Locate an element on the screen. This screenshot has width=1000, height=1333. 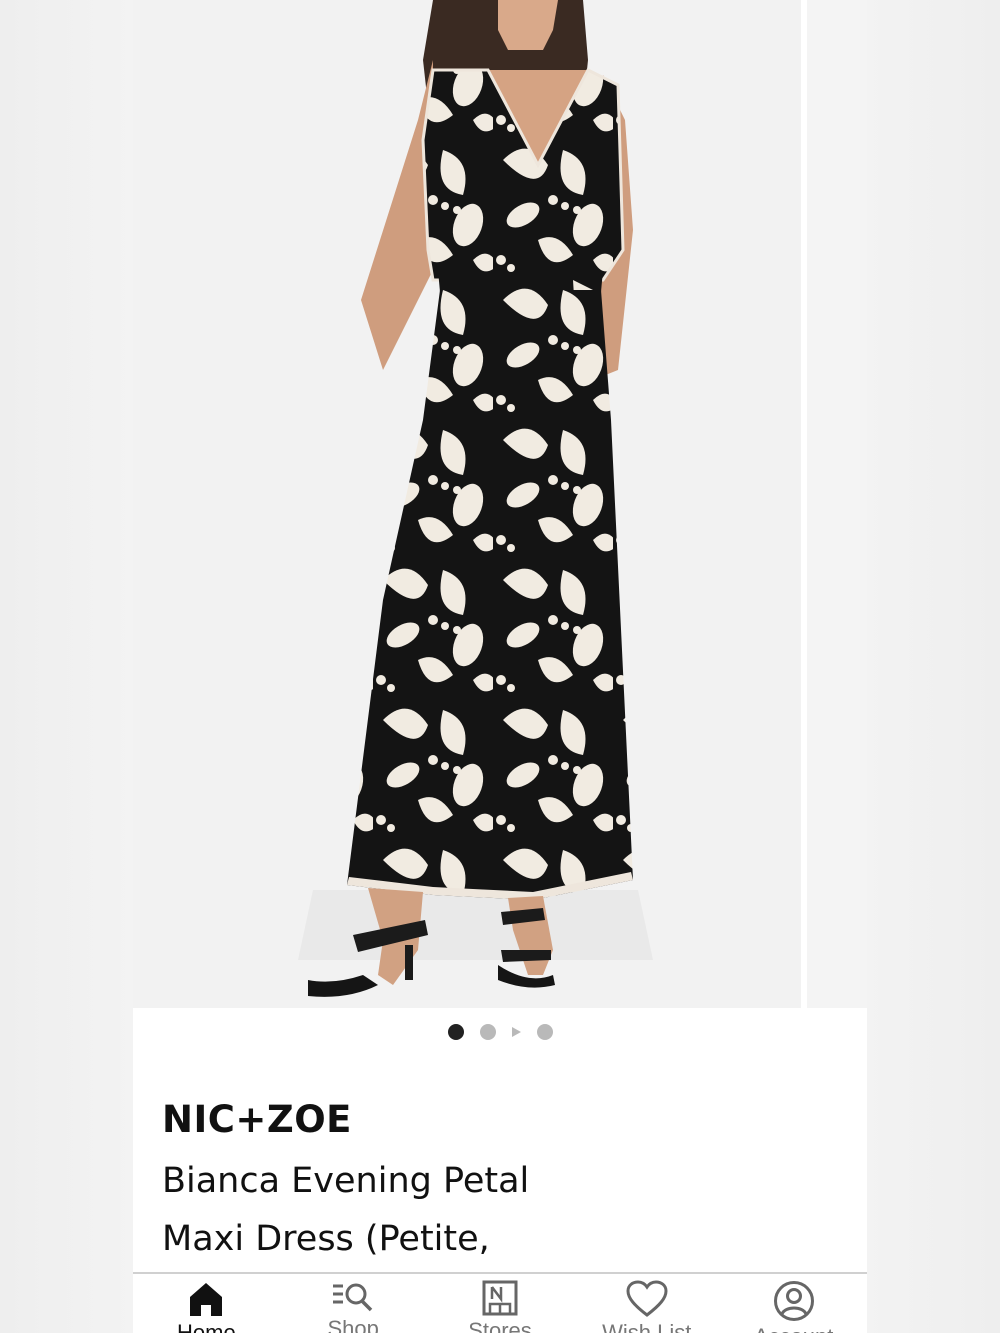
product-title: Bianca Evening Petal Maxi Dress (Petite, is located at coordinates (346, 1210).